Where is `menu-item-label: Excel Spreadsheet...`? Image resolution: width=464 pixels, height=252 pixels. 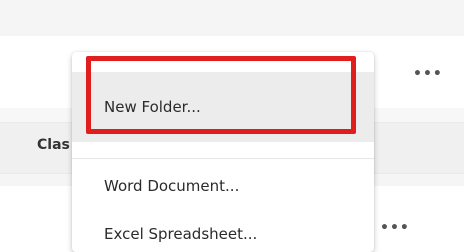
menu-item-label: Excel Spreadsheet... is located at coordinates (181, 234).